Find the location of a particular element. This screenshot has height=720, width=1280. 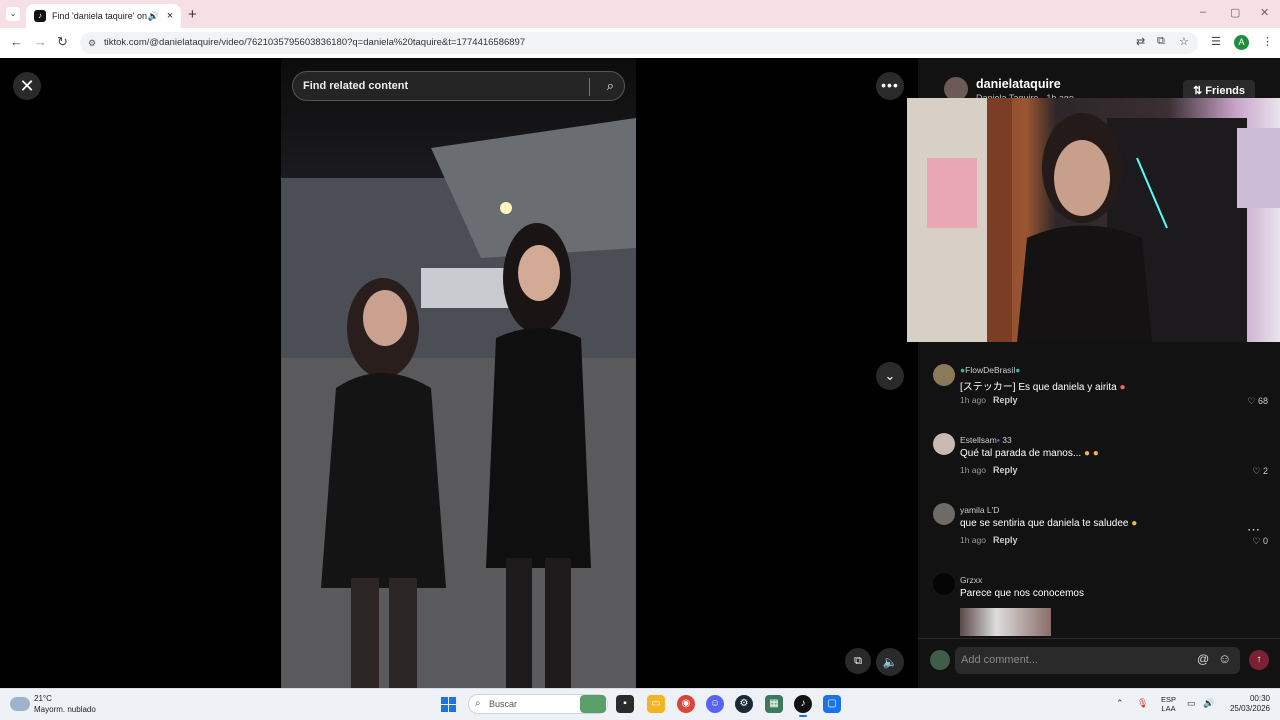

tiktok-app-icon: ♪ is located at coordinates (803, 704).